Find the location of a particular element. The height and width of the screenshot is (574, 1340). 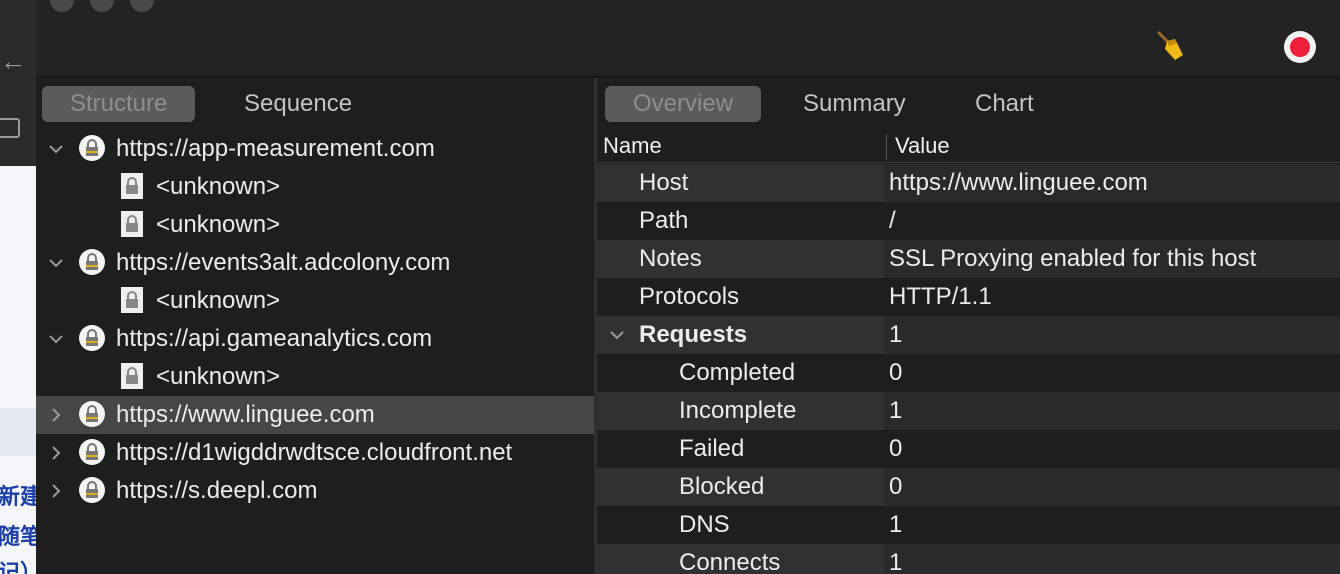

overview-row: Blocked 0 is located at coordinates (968, 487).